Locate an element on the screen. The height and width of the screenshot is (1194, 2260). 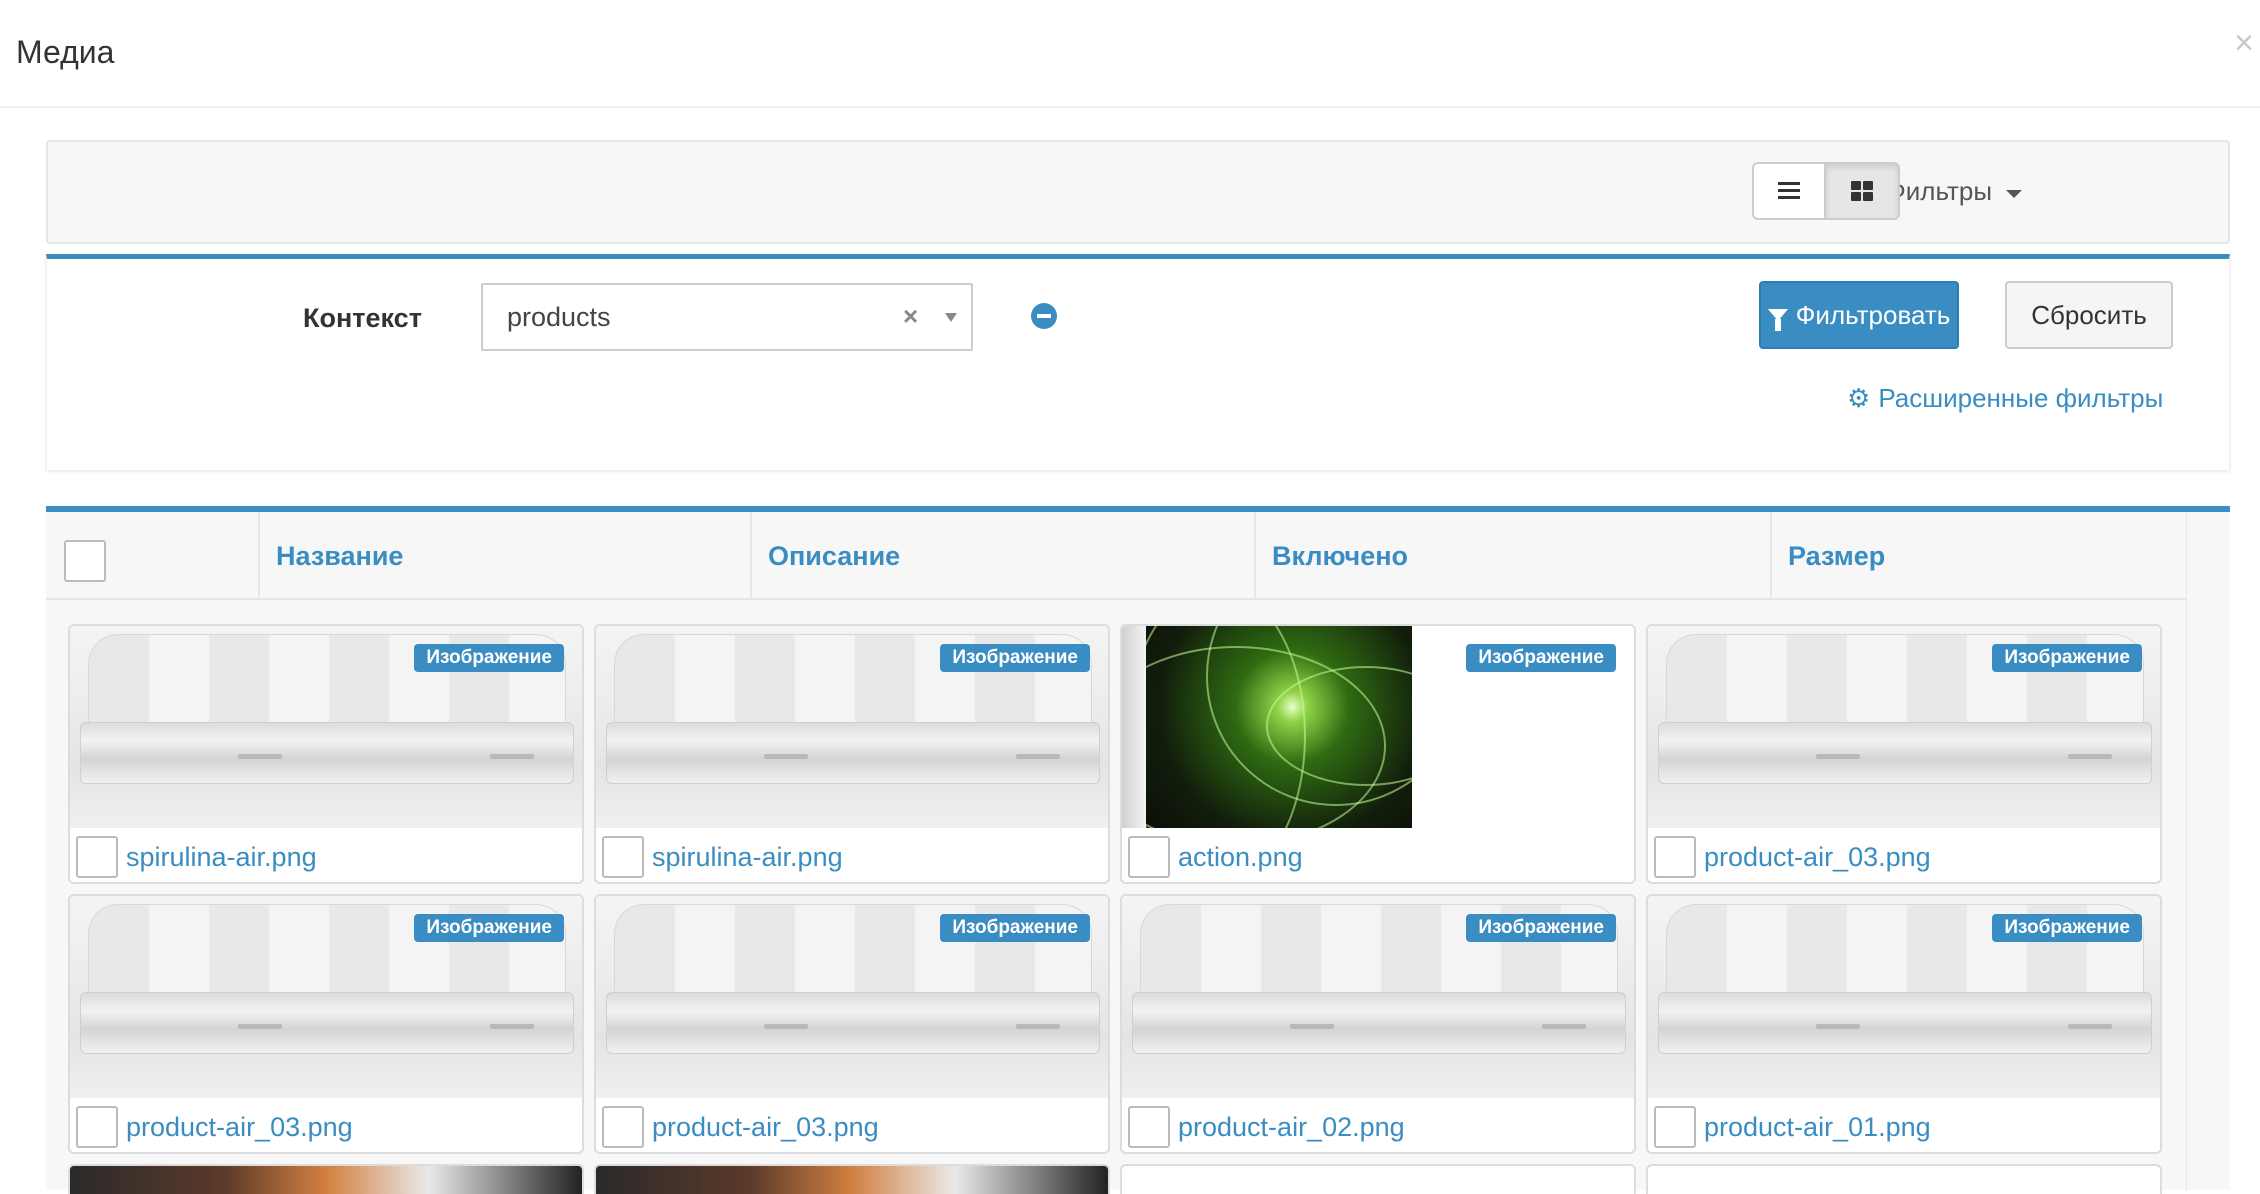
column-header-description: Описание is located at coordinates (1002, 556).